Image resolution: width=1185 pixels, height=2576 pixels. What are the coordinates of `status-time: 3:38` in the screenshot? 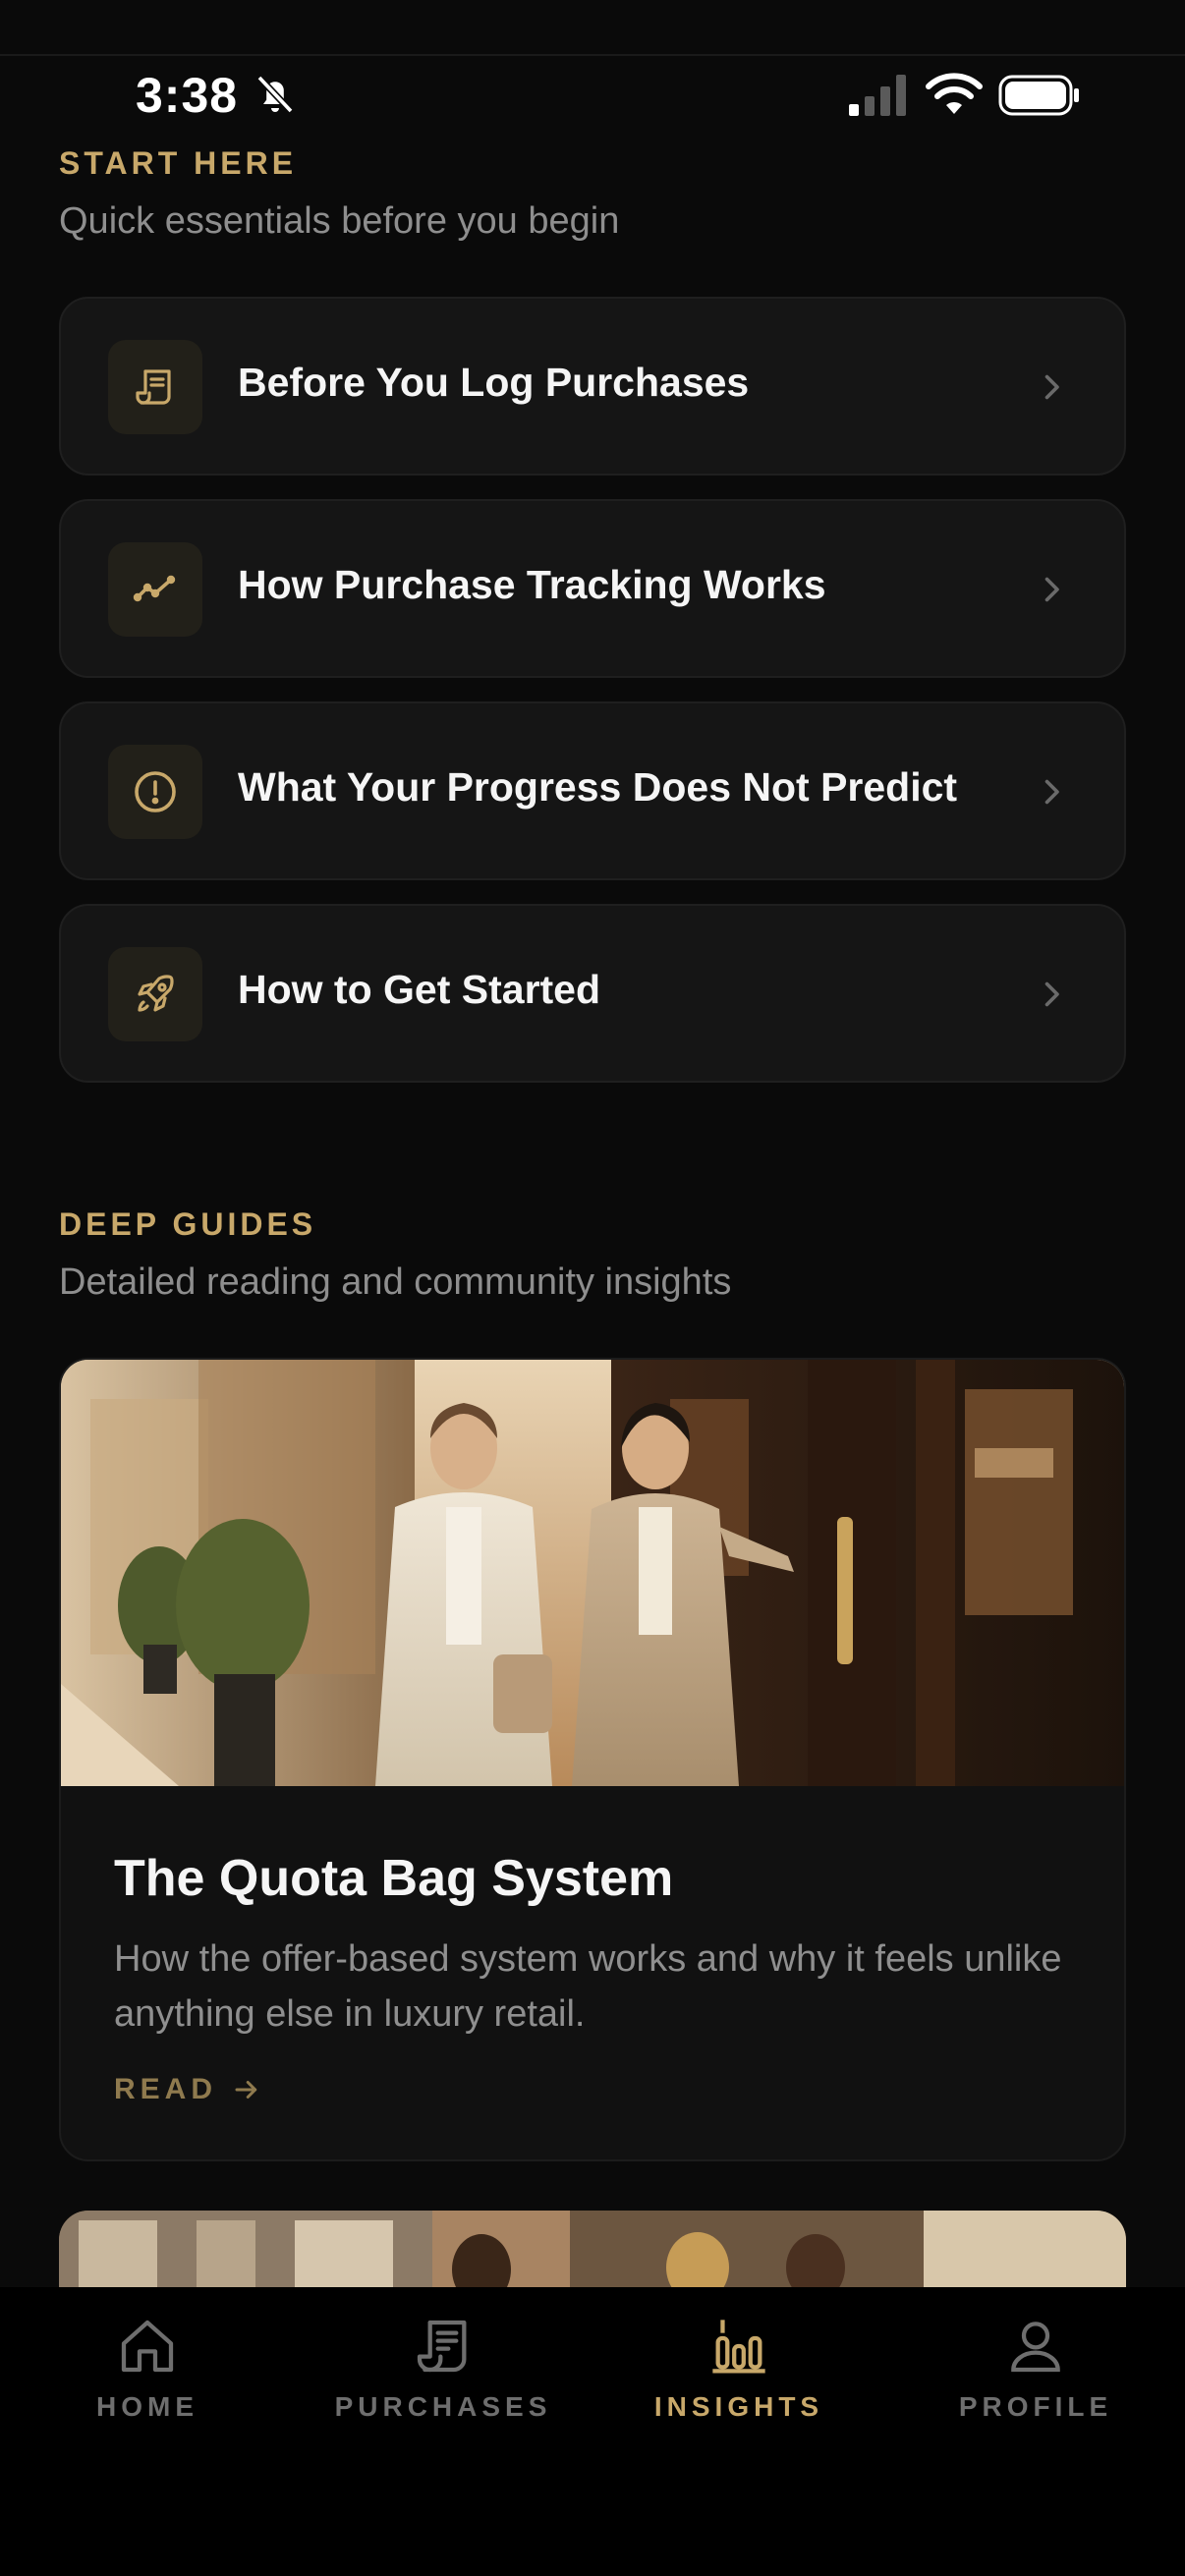 It's located at (187, 95).